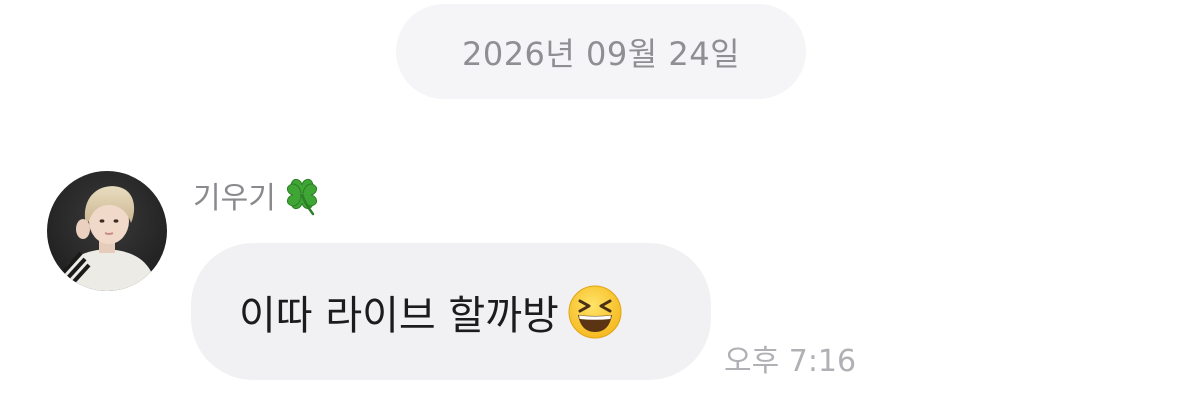  Describe the element at coordinates (595, 311) in the screenshot. I see `grinning-squinting-face-icon` at that location.